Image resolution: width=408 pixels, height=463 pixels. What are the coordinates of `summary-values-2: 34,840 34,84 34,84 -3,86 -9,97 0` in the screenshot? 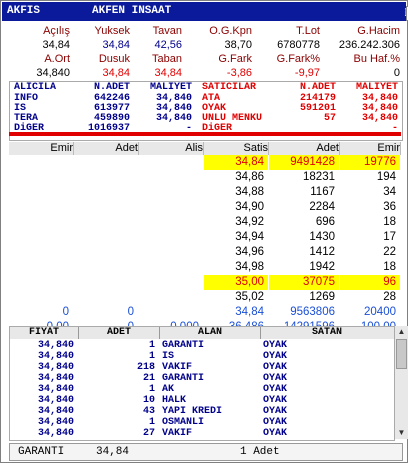 It's located at (205, 74).